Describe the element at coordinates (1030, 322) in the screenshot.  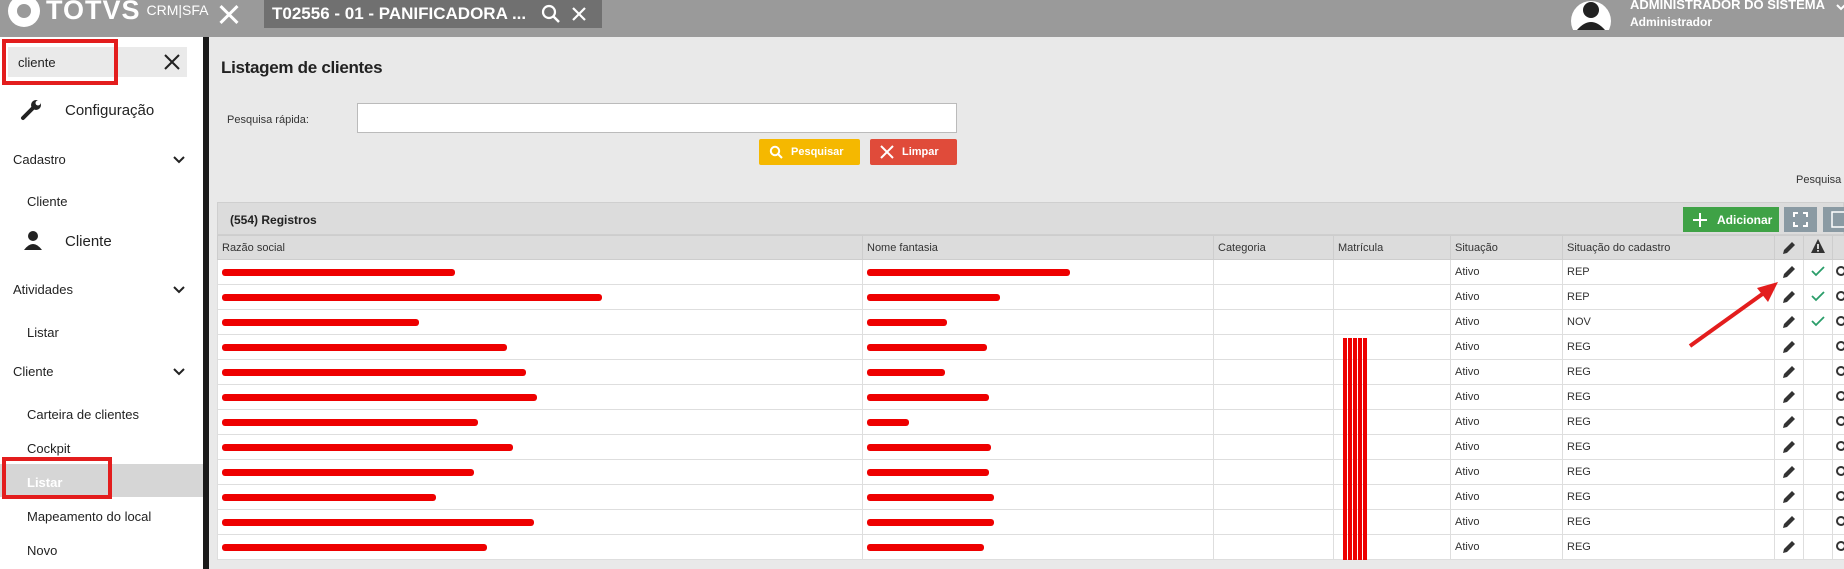
I see `table-row: Ativo NOV` at that location.